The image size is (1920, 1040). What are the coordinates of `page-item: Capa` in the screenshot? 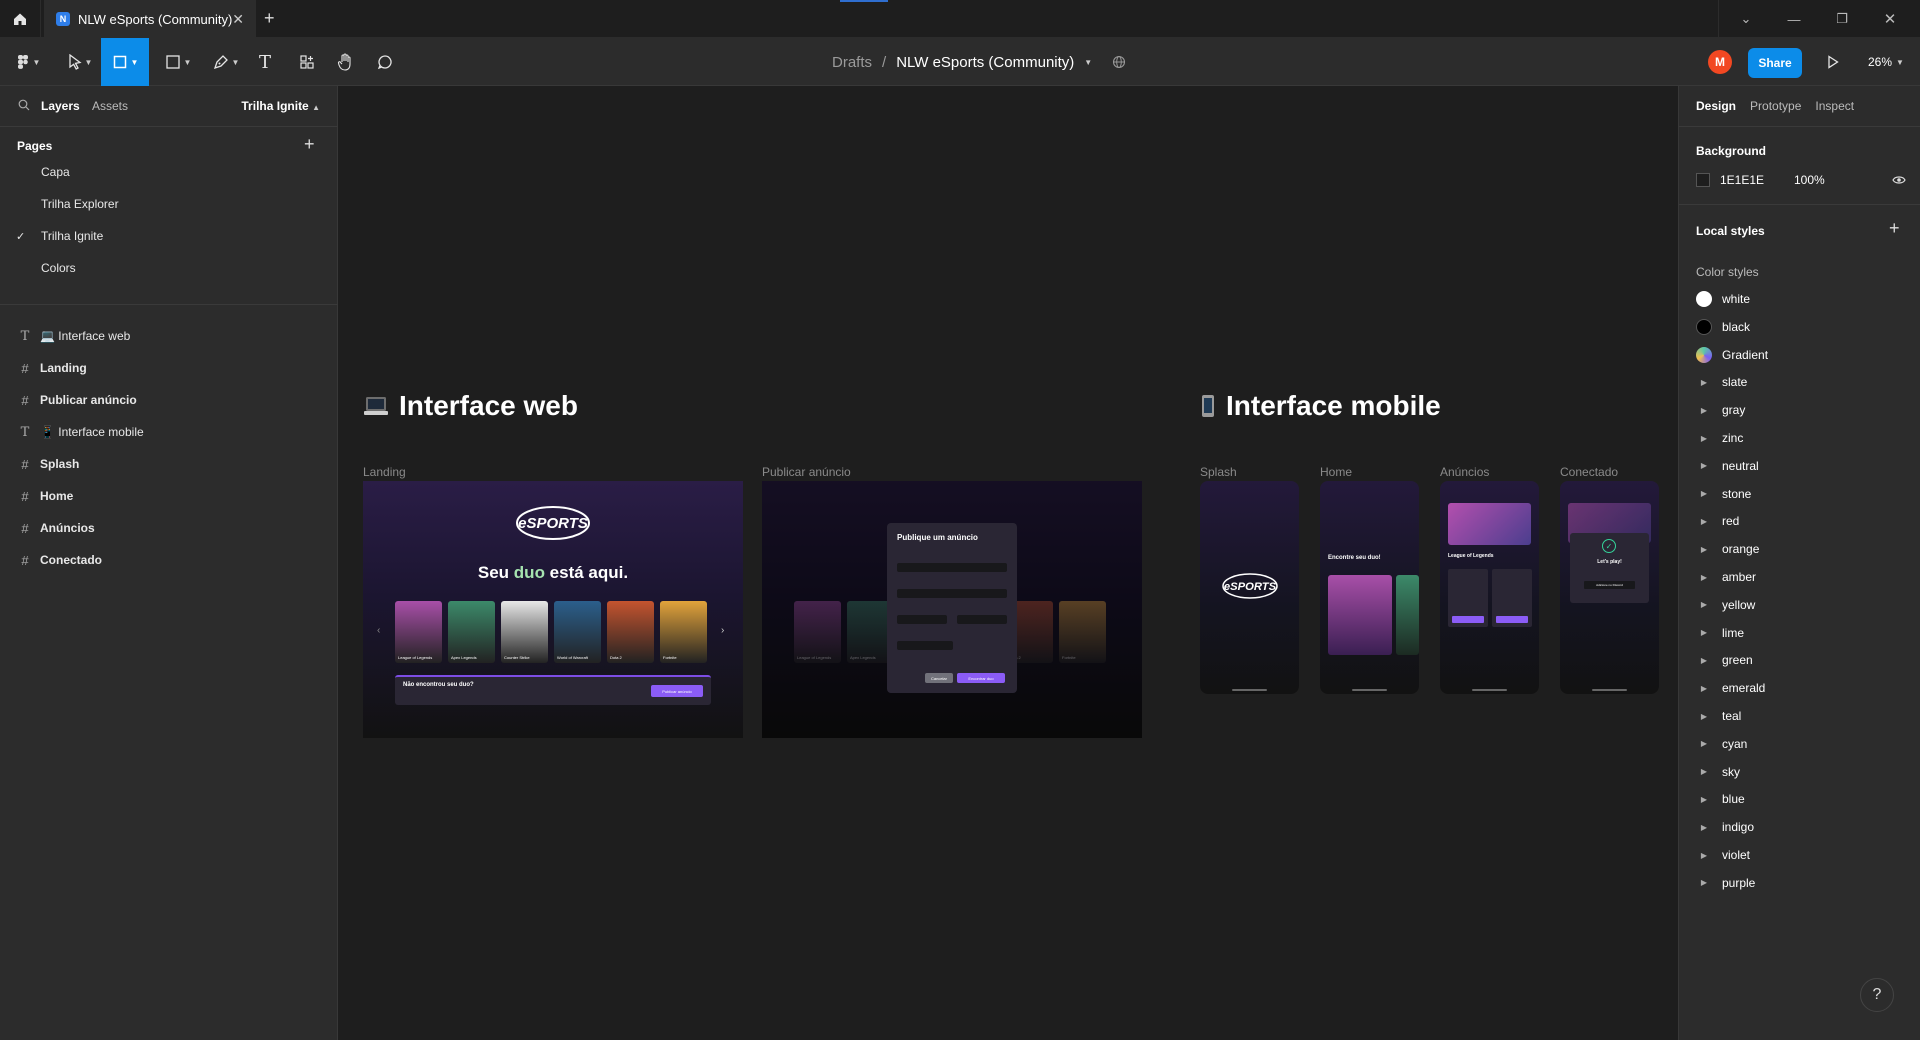 It's located at (169, 172).